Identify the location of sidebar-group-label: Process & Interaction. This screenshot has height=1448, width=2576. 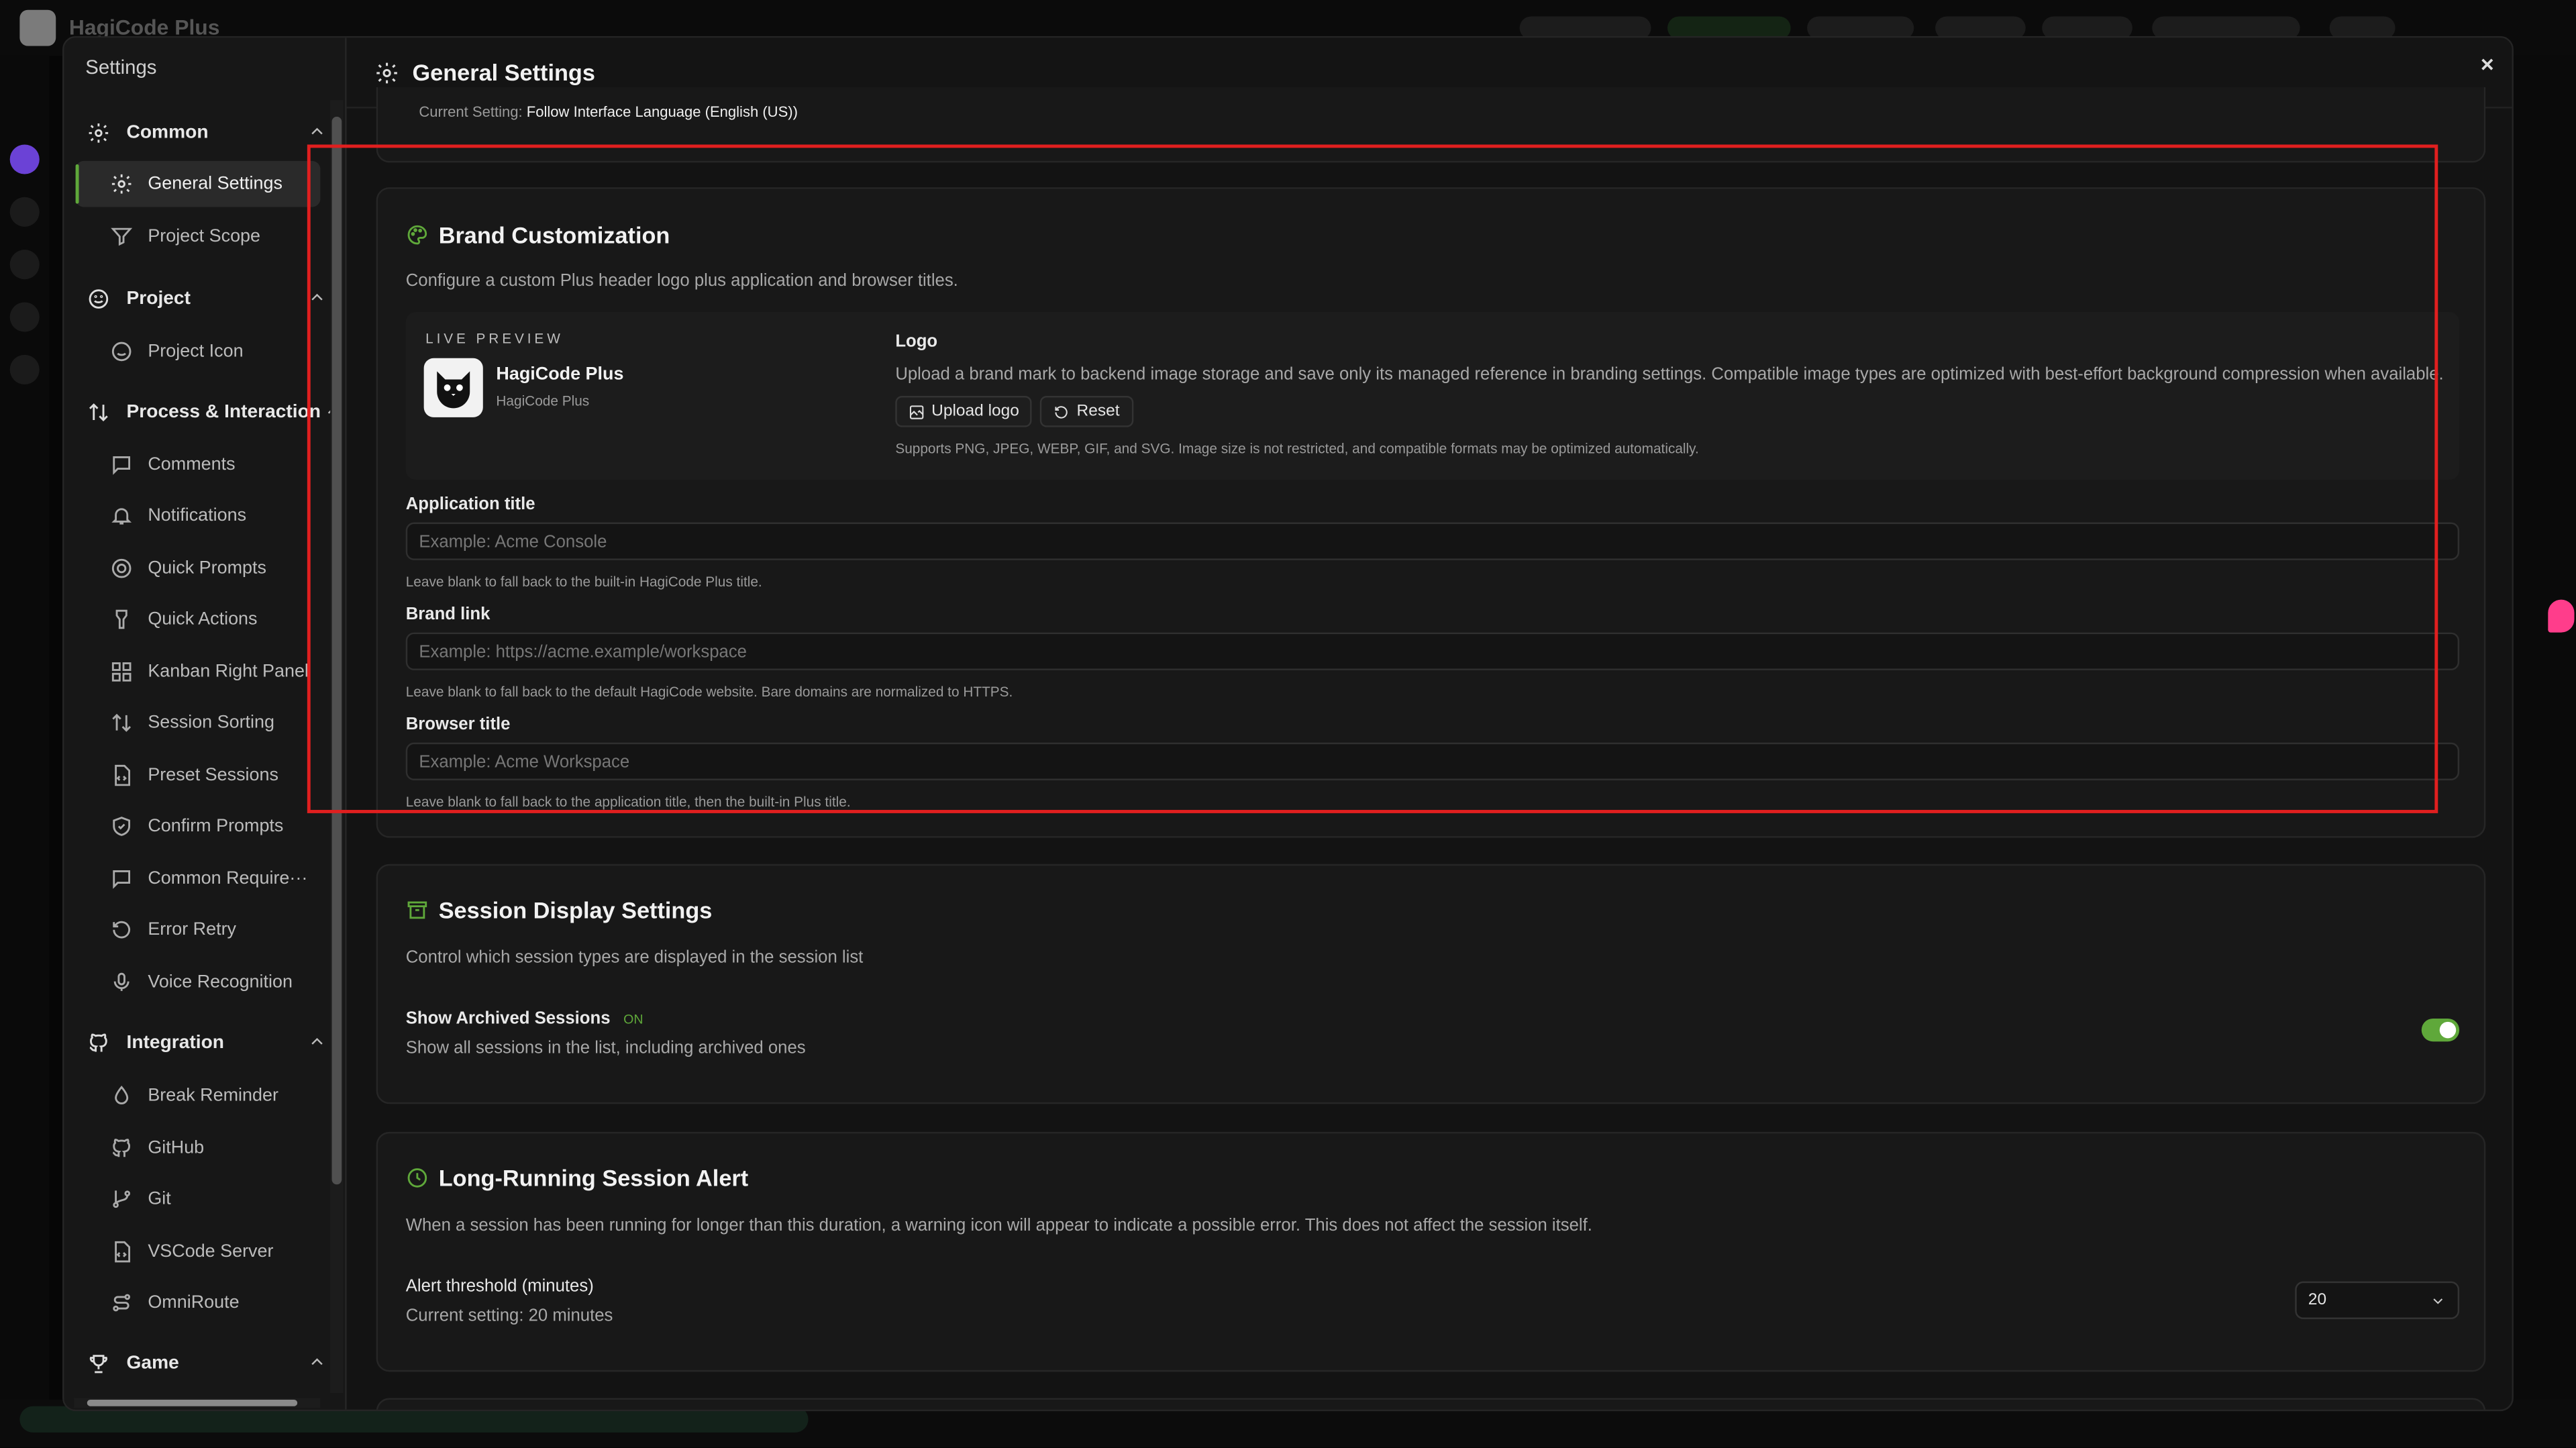
(223, 412).